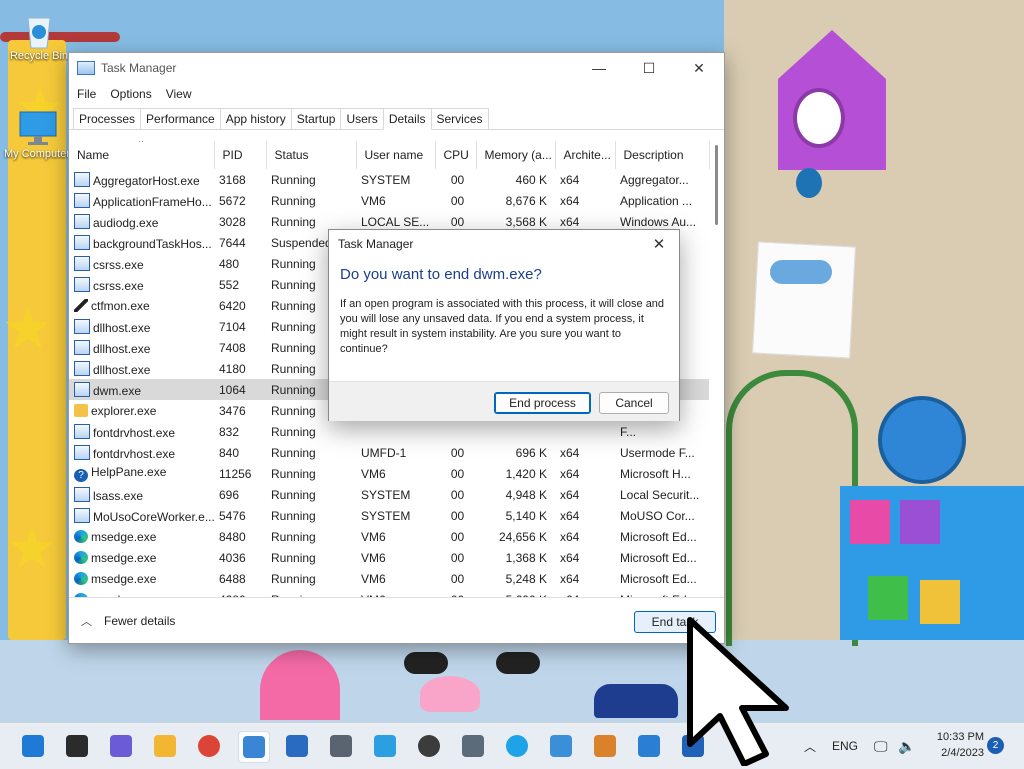 Image resolution: width=1024 pixels, height=769 pixels. Describe the element at coordinates (33, 746) in the screenshot. I see `taskbar-button-start` at that location.